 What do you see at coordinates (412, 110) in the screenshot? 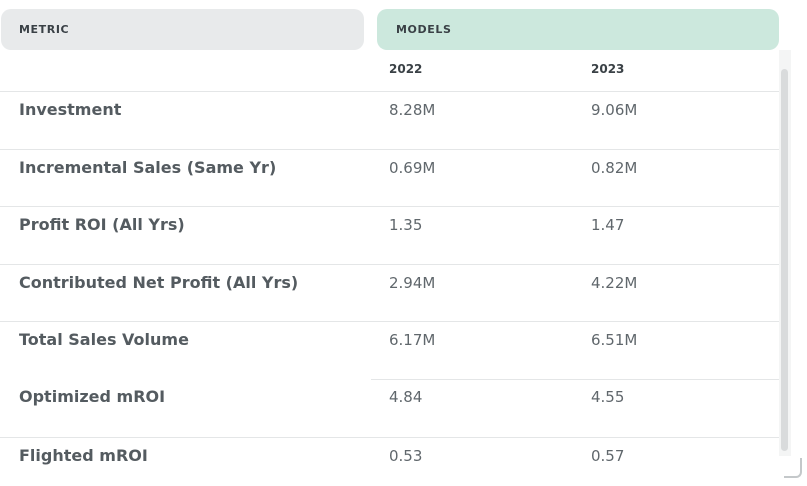
I see `value-2022: 8.28M` at bounding box center [412, 110].